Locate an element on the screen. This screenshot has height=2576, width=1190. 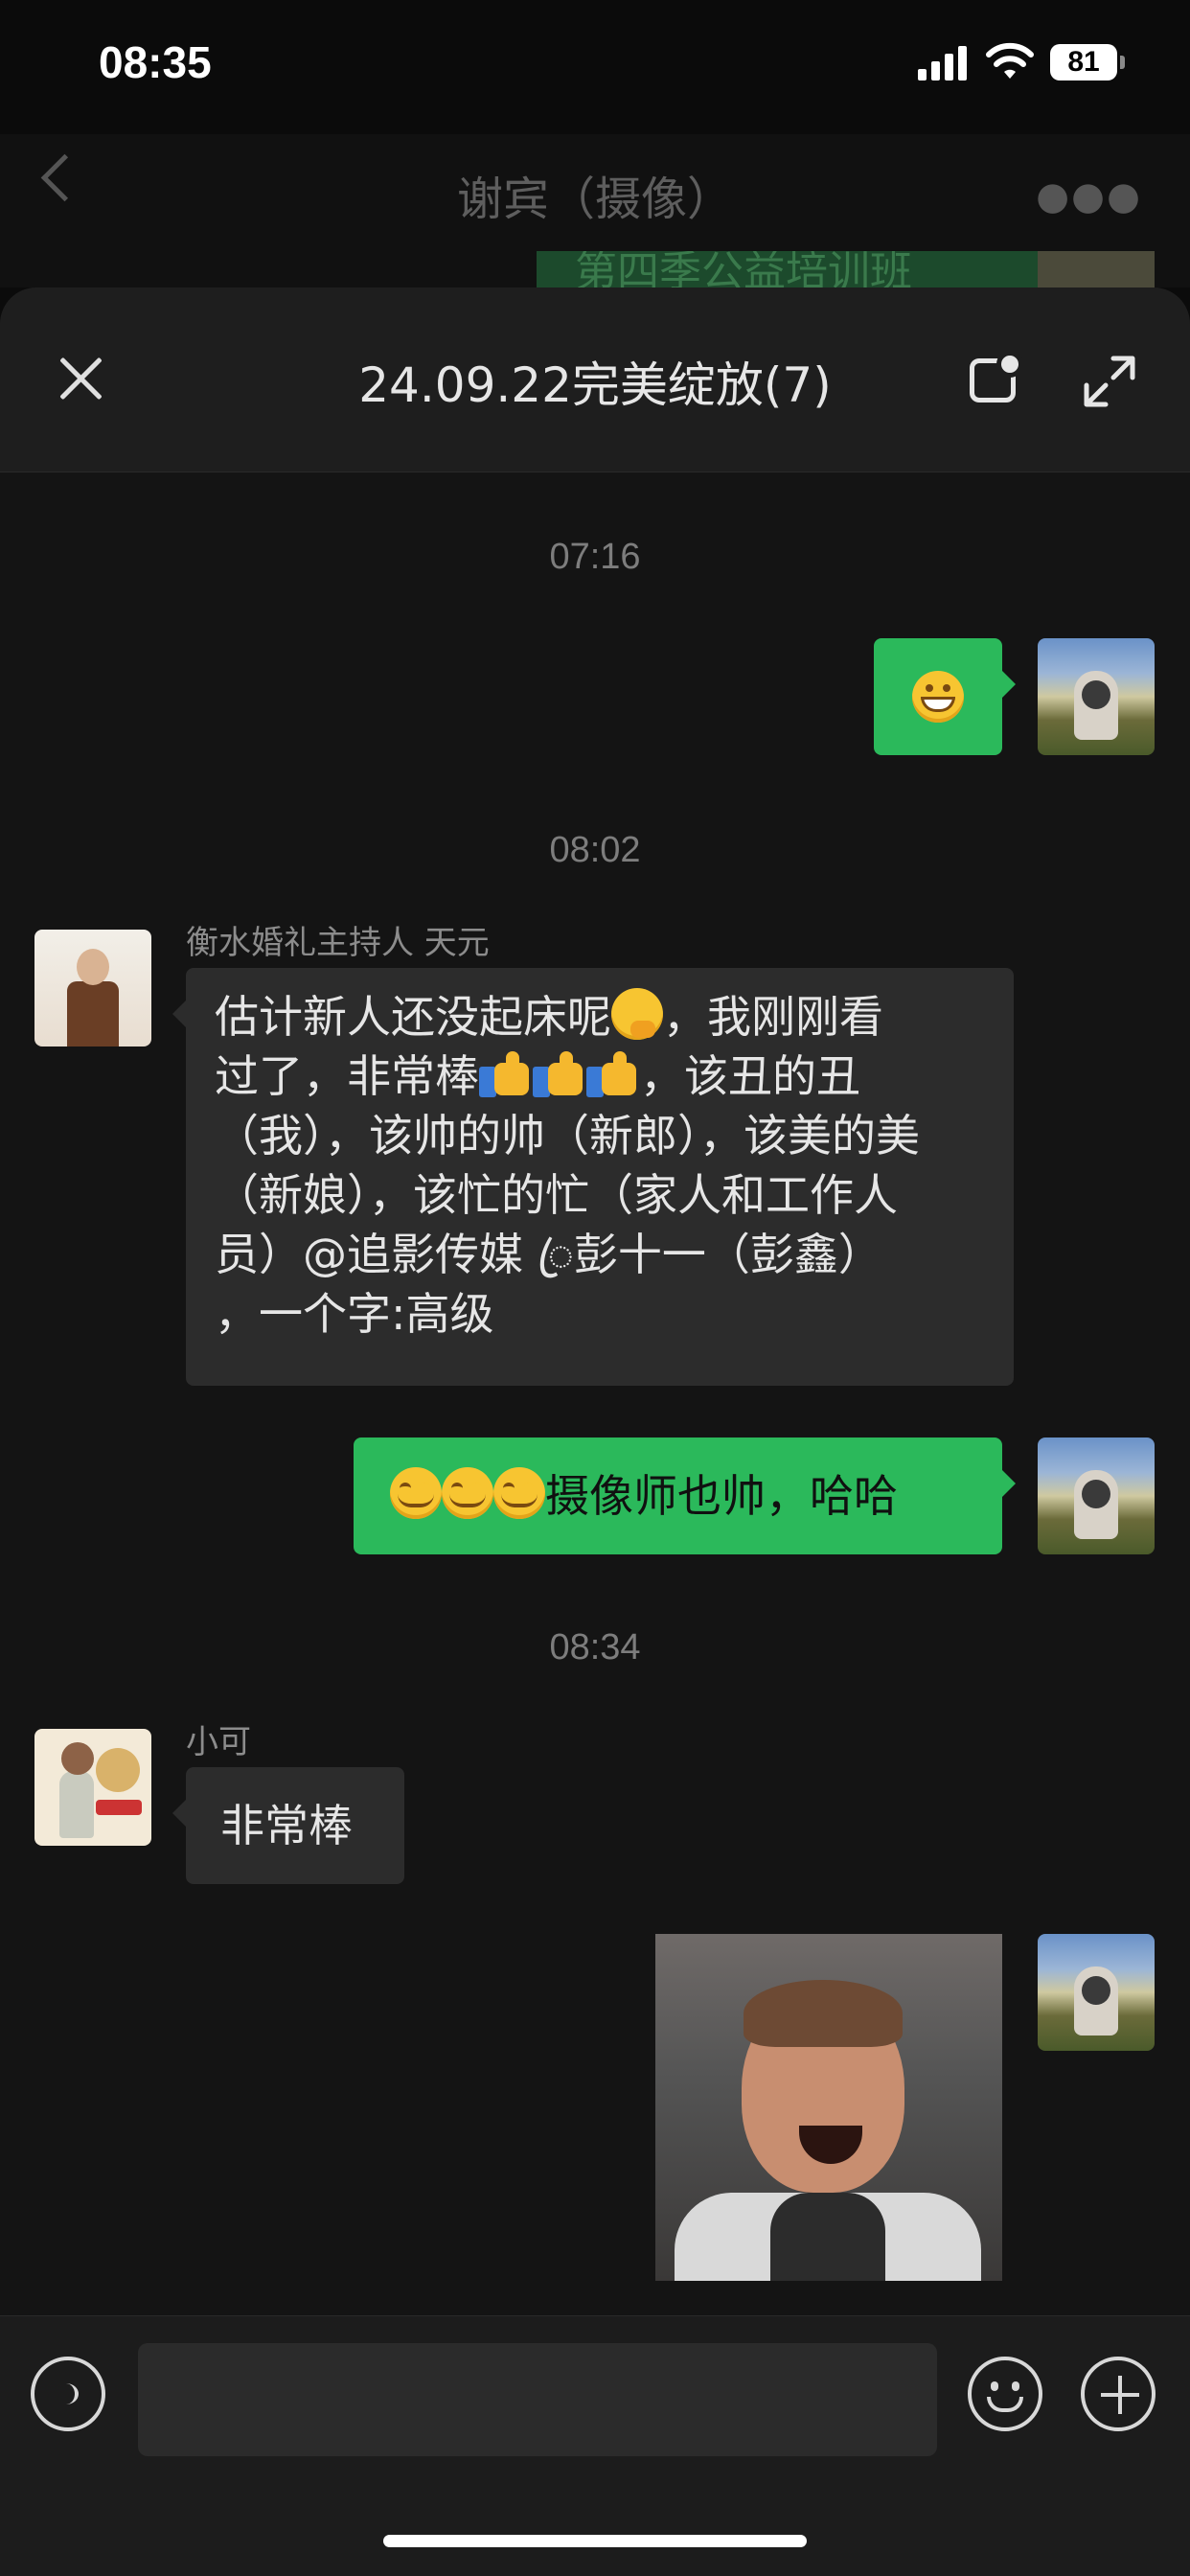
float-window-icon is located at coordinates (997, 376).